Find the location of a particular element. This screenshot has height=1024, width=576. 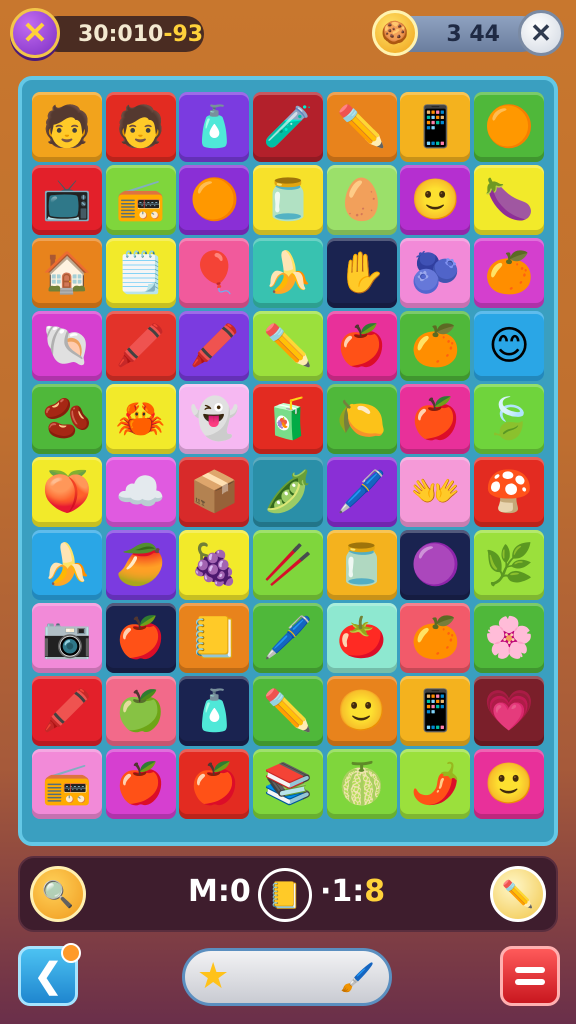

note-pencil-icon: 🗒️ is located at coordinates (140, 273).